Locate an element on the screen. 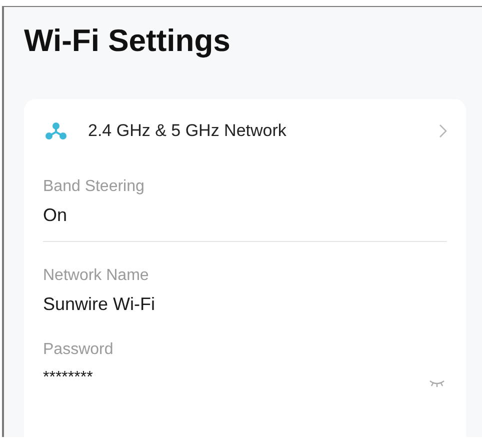 Image resolution: width=482 pixels, height=438 pixels. field-value: Sunwire Wi-Fi is located at coordinates (99, 304).